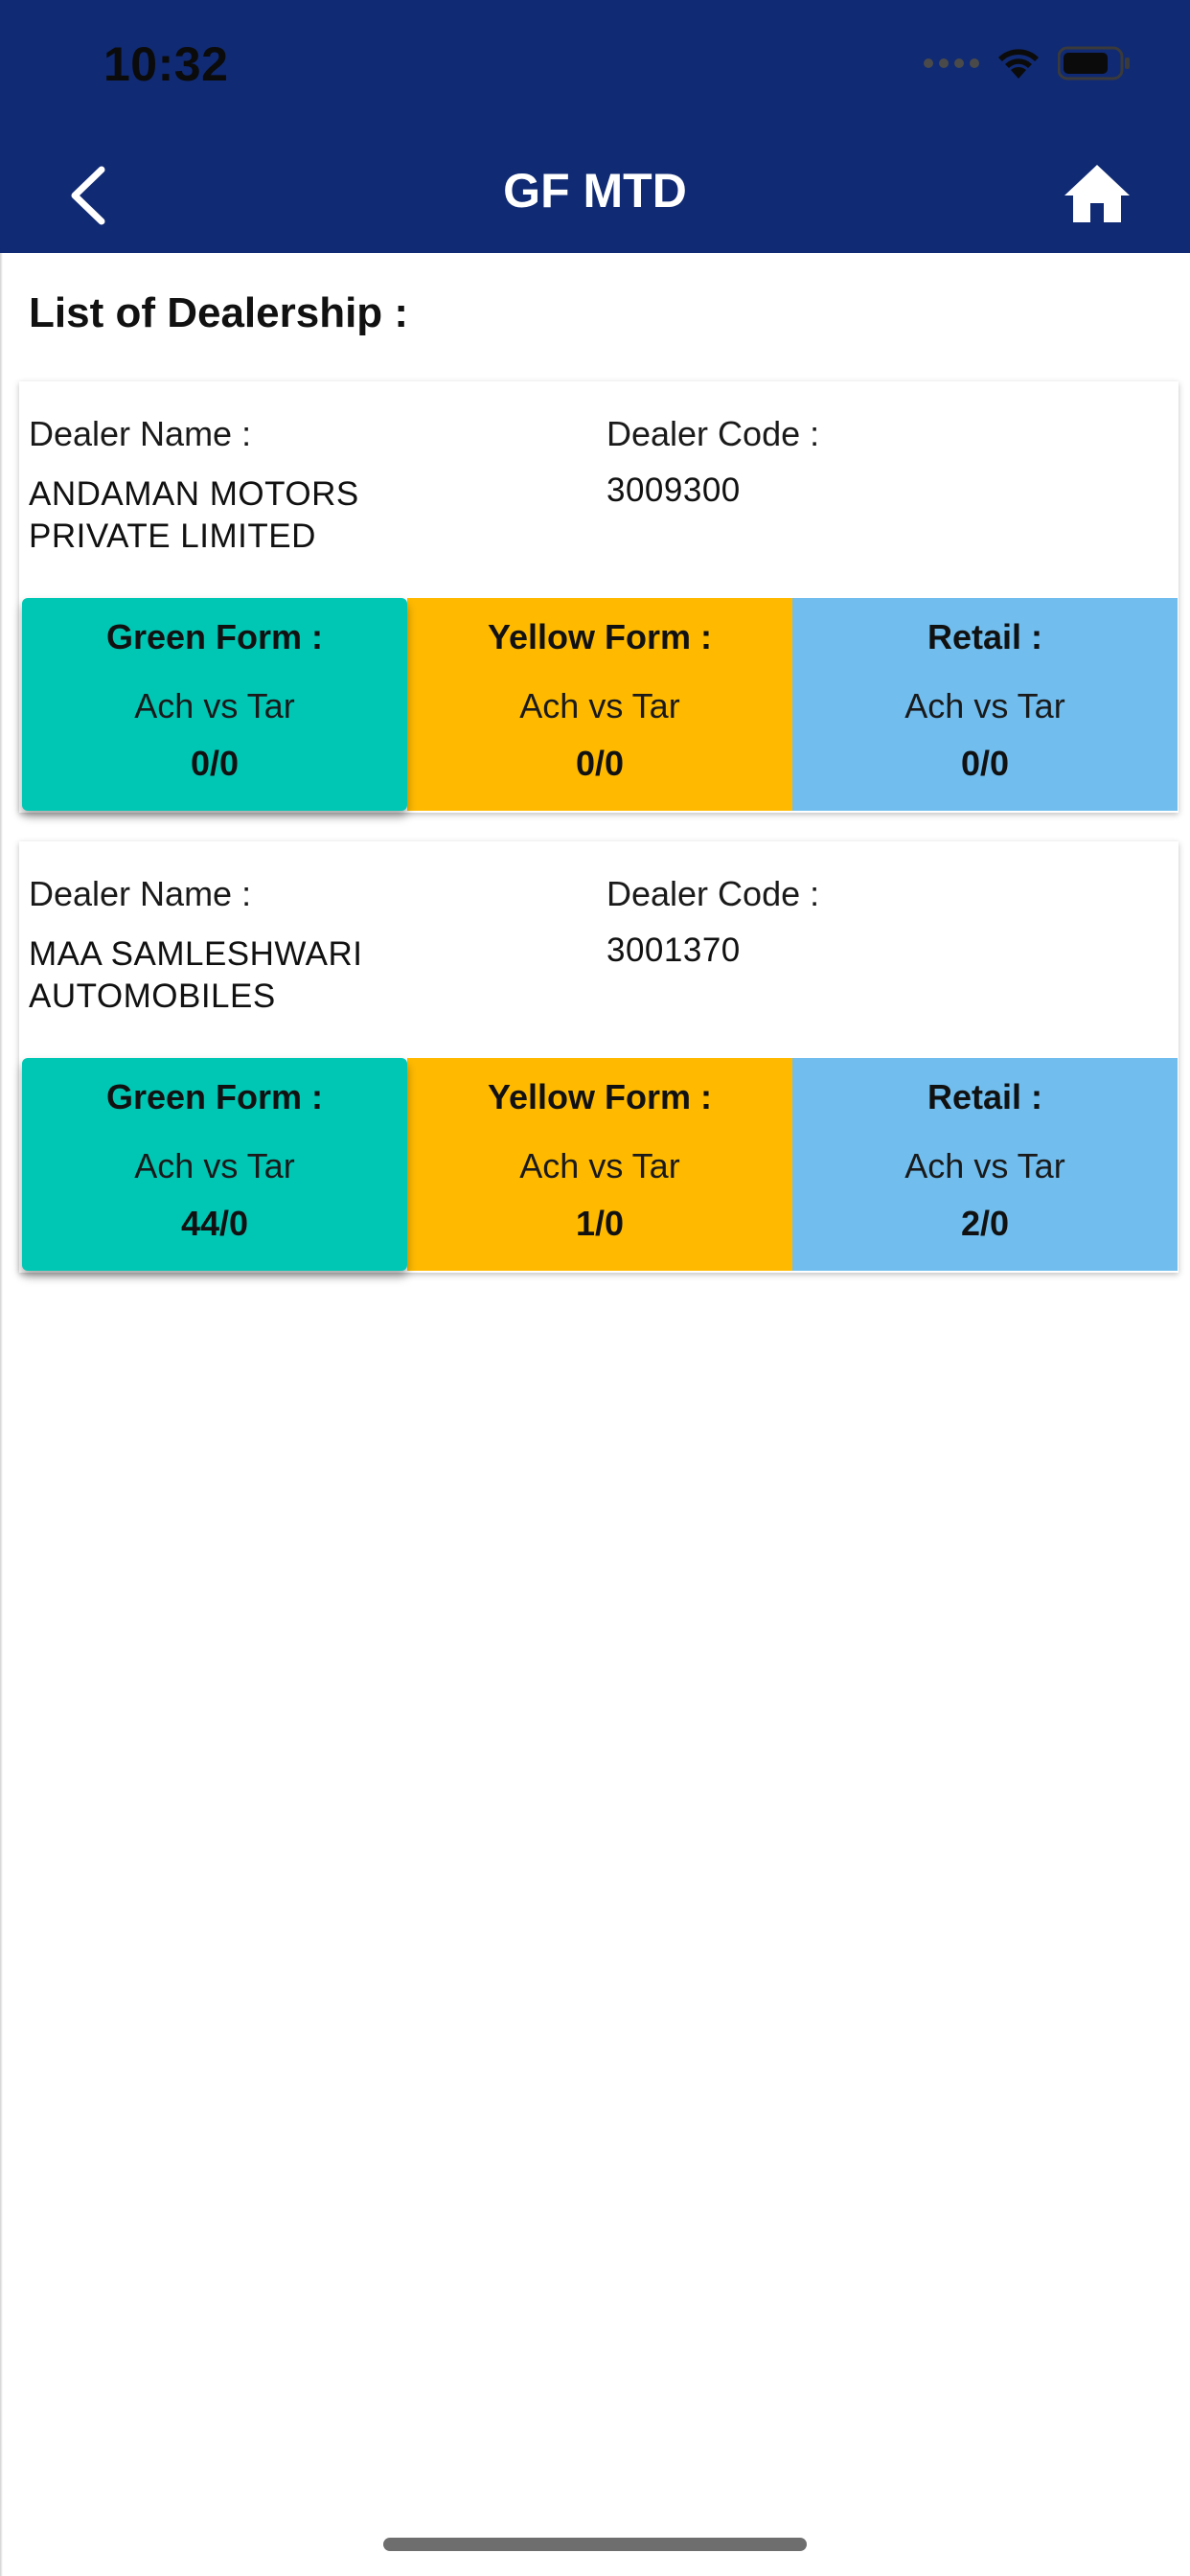 This screenshot has width=1190, height=2576. I want to click on dealer-name-line: ANDAMAN MOTORS, so click(194, 494).